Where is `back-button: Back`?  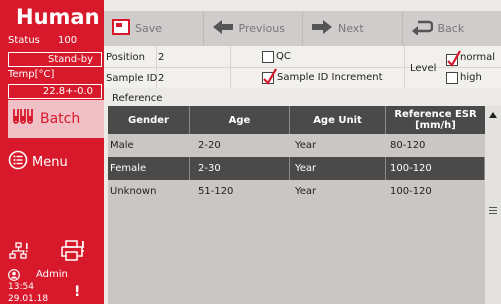
back-button: Back is located at coordinates (452, 28).